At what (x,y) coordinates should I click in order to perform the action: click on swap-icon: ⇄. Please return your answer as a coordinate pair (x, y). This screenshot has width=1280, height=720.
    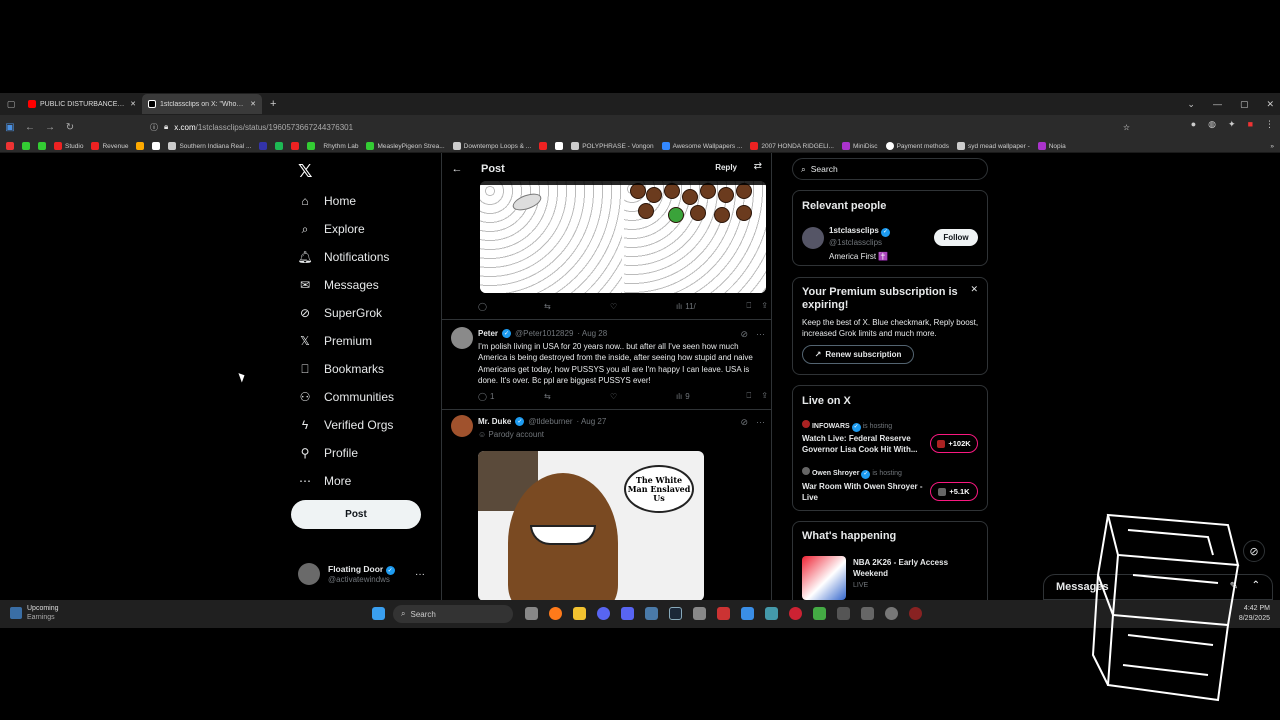
    Looking at the image, I should click on (758, 166).